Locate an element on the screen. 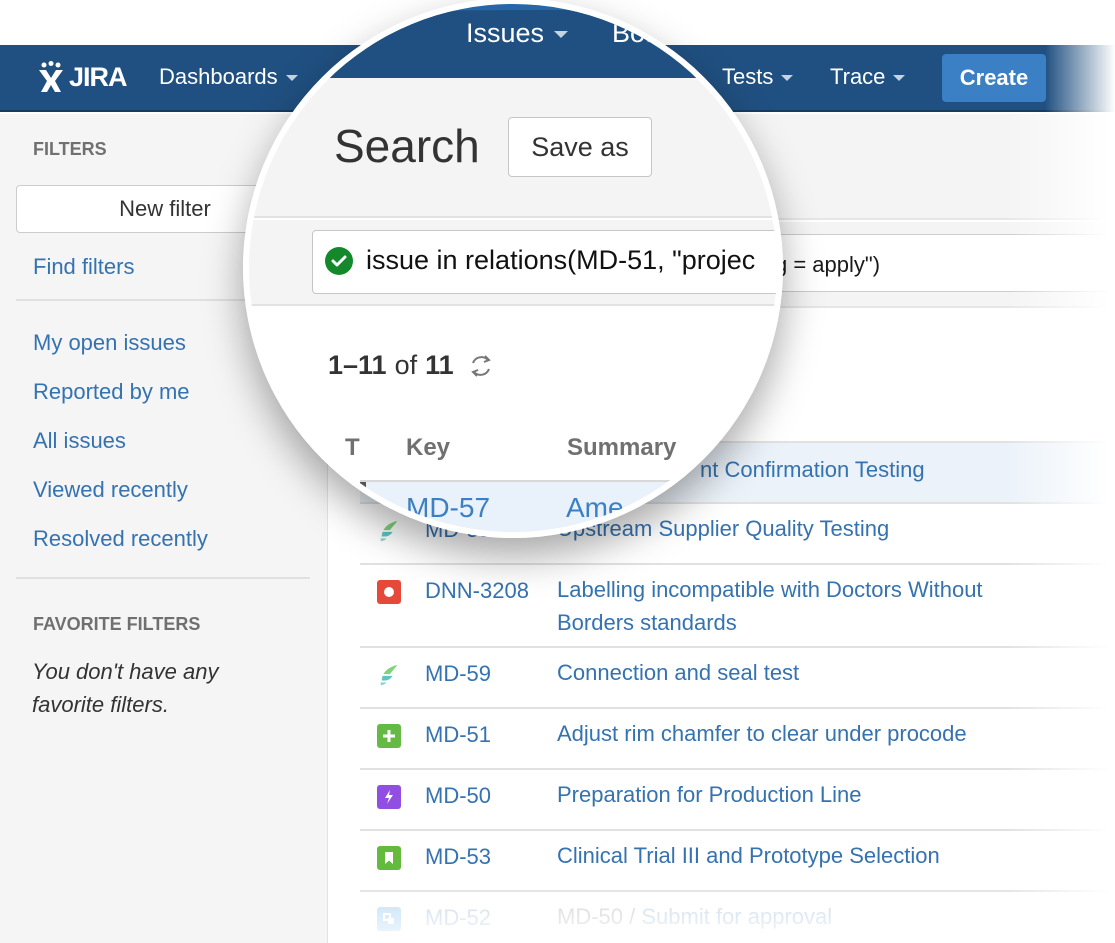 The width and height of the screenshot is (1115, 943). sidebar-item-reported-by-me: Reported by me is located at coordinates (111, 392).